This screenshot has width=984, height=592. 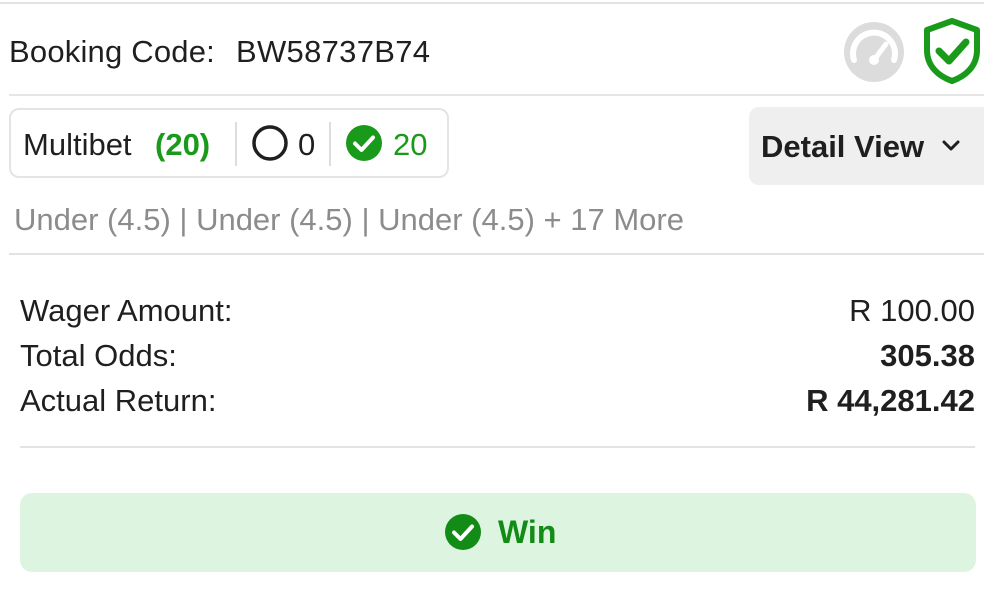 I want to click on circle-outline-icon, so click(x=270, y=143).